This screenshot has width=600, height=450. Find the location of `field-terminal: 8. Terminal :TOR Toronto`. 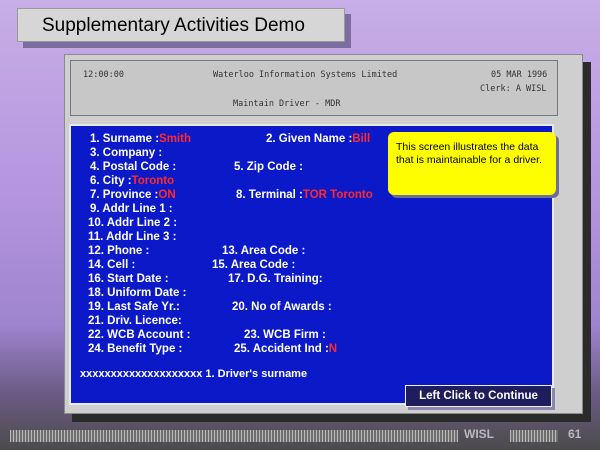

field-terminal: 8. Terminal :TOR Toronto is located at coordinates (304, 195).